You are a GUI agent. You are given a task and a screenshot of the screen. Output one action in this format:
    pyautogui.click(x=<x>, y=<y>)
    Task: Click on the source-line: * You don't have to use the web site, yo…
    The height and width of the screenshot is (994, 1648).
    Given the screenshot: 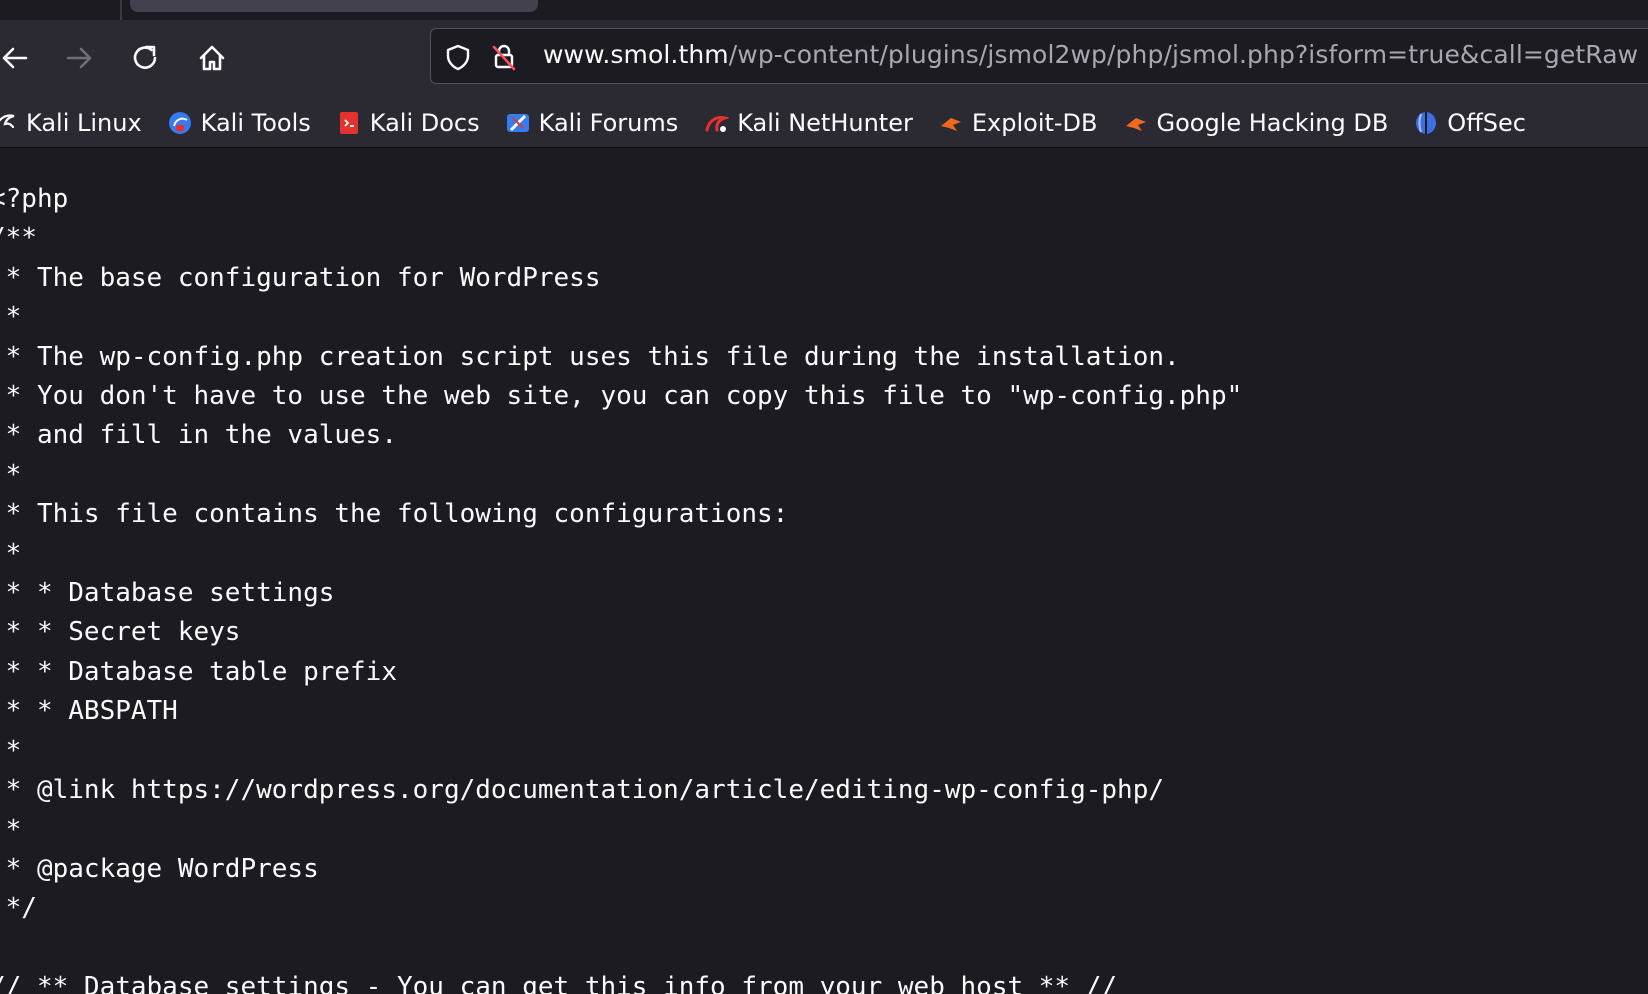 What is the action you would take?
    pyautogui.click(x=621, y=396)
    